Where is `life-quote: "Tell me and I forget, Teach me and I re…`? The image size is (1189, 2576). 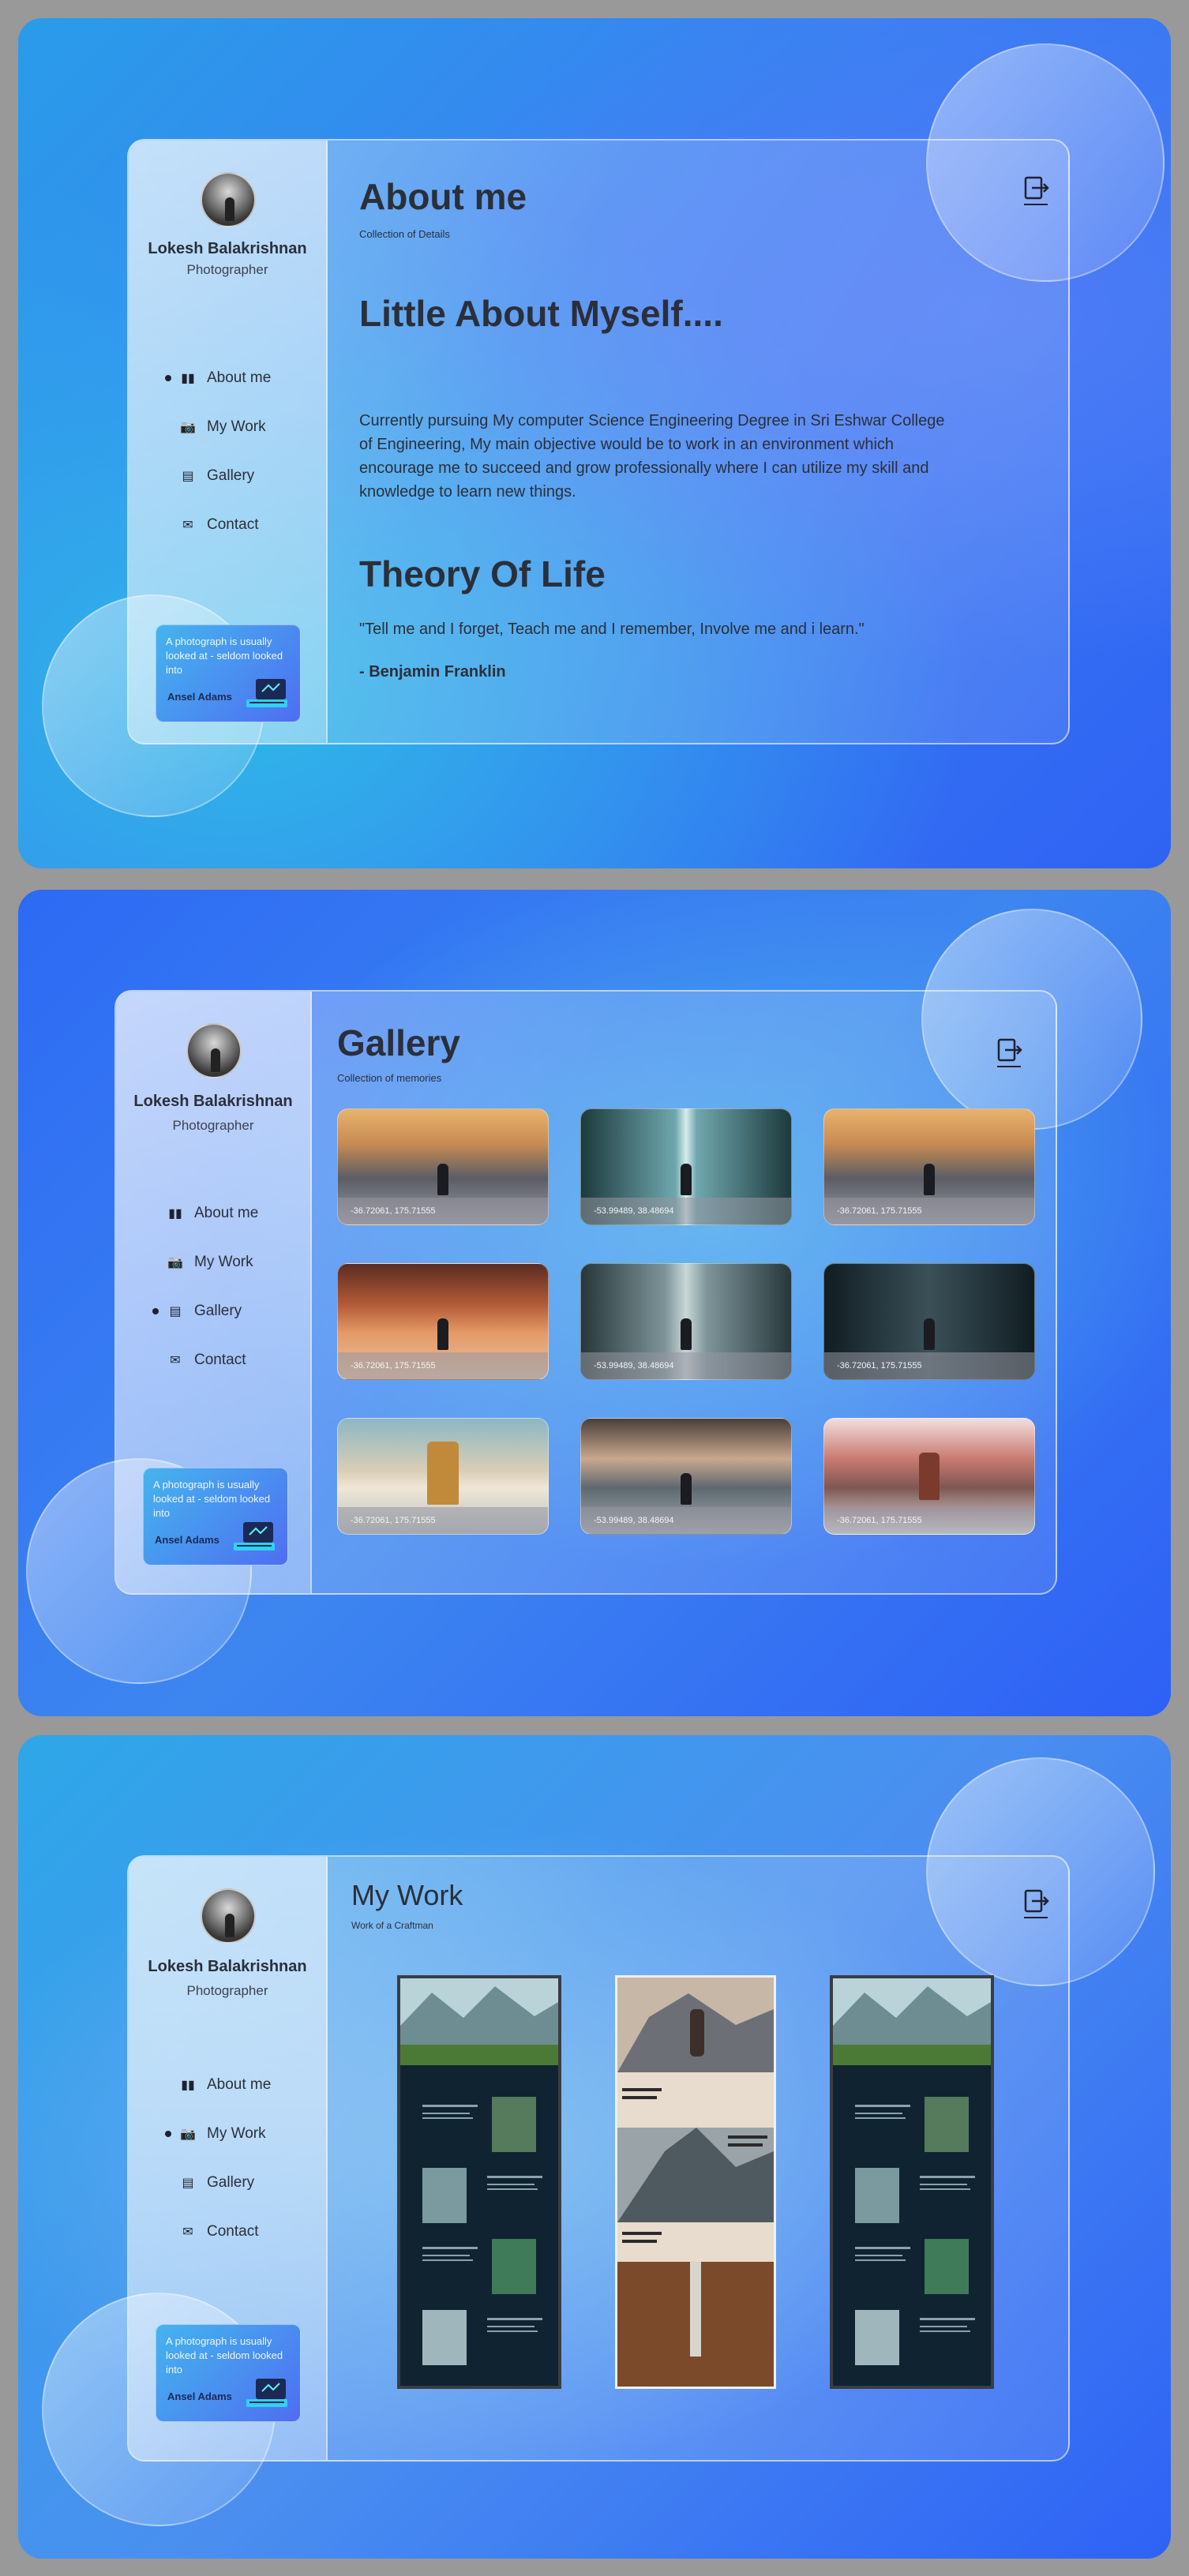
life-quote: "Tell me and I forget, Teach me and I re… is located at coordinates (612, 629).